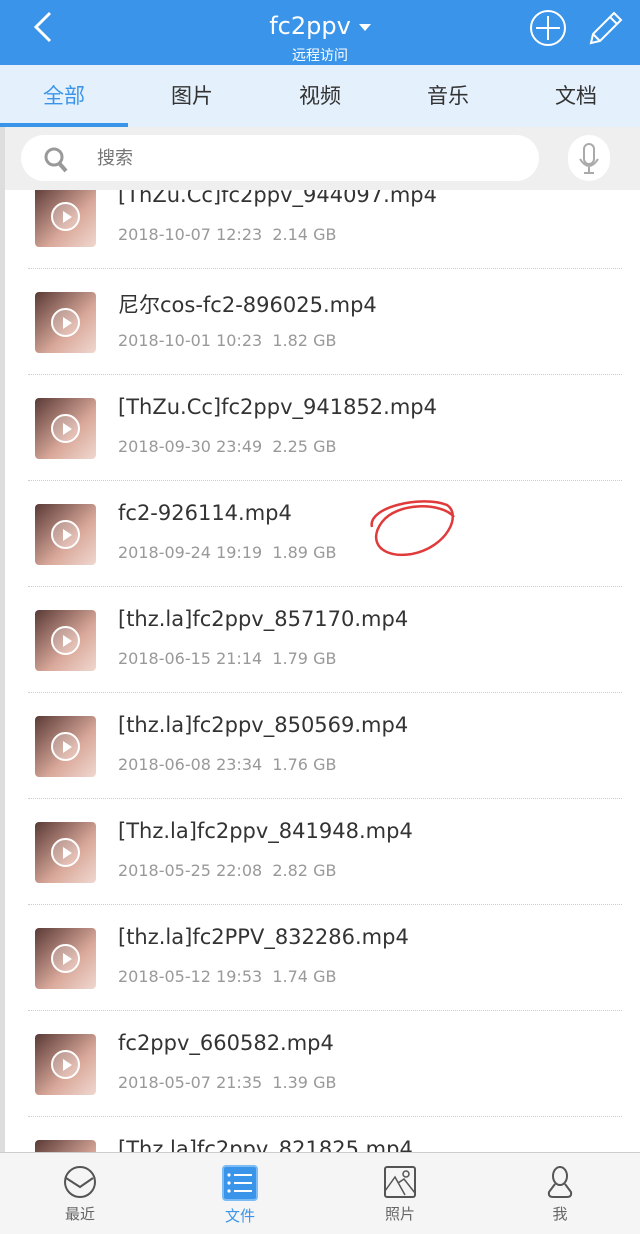  I want to click on file-name: [ThZu.Cc]fc2ppv_941852.mp4, so click(277, 407).